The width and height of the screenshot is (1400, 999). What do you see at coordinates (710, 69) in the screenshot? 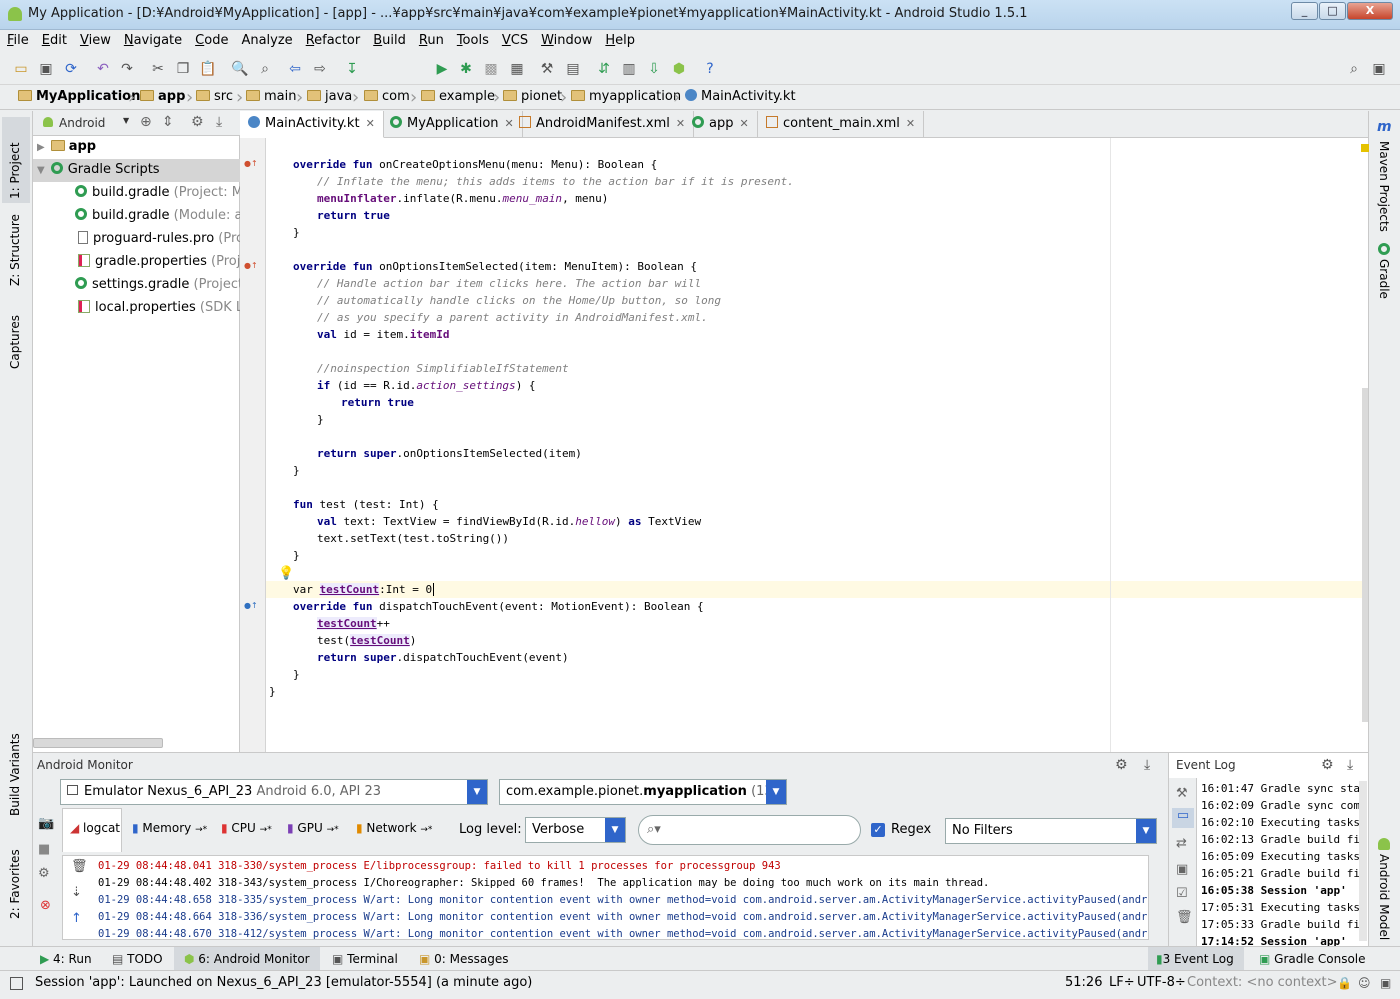
I see `help-icon: ?` at bounding box center [710, 69].